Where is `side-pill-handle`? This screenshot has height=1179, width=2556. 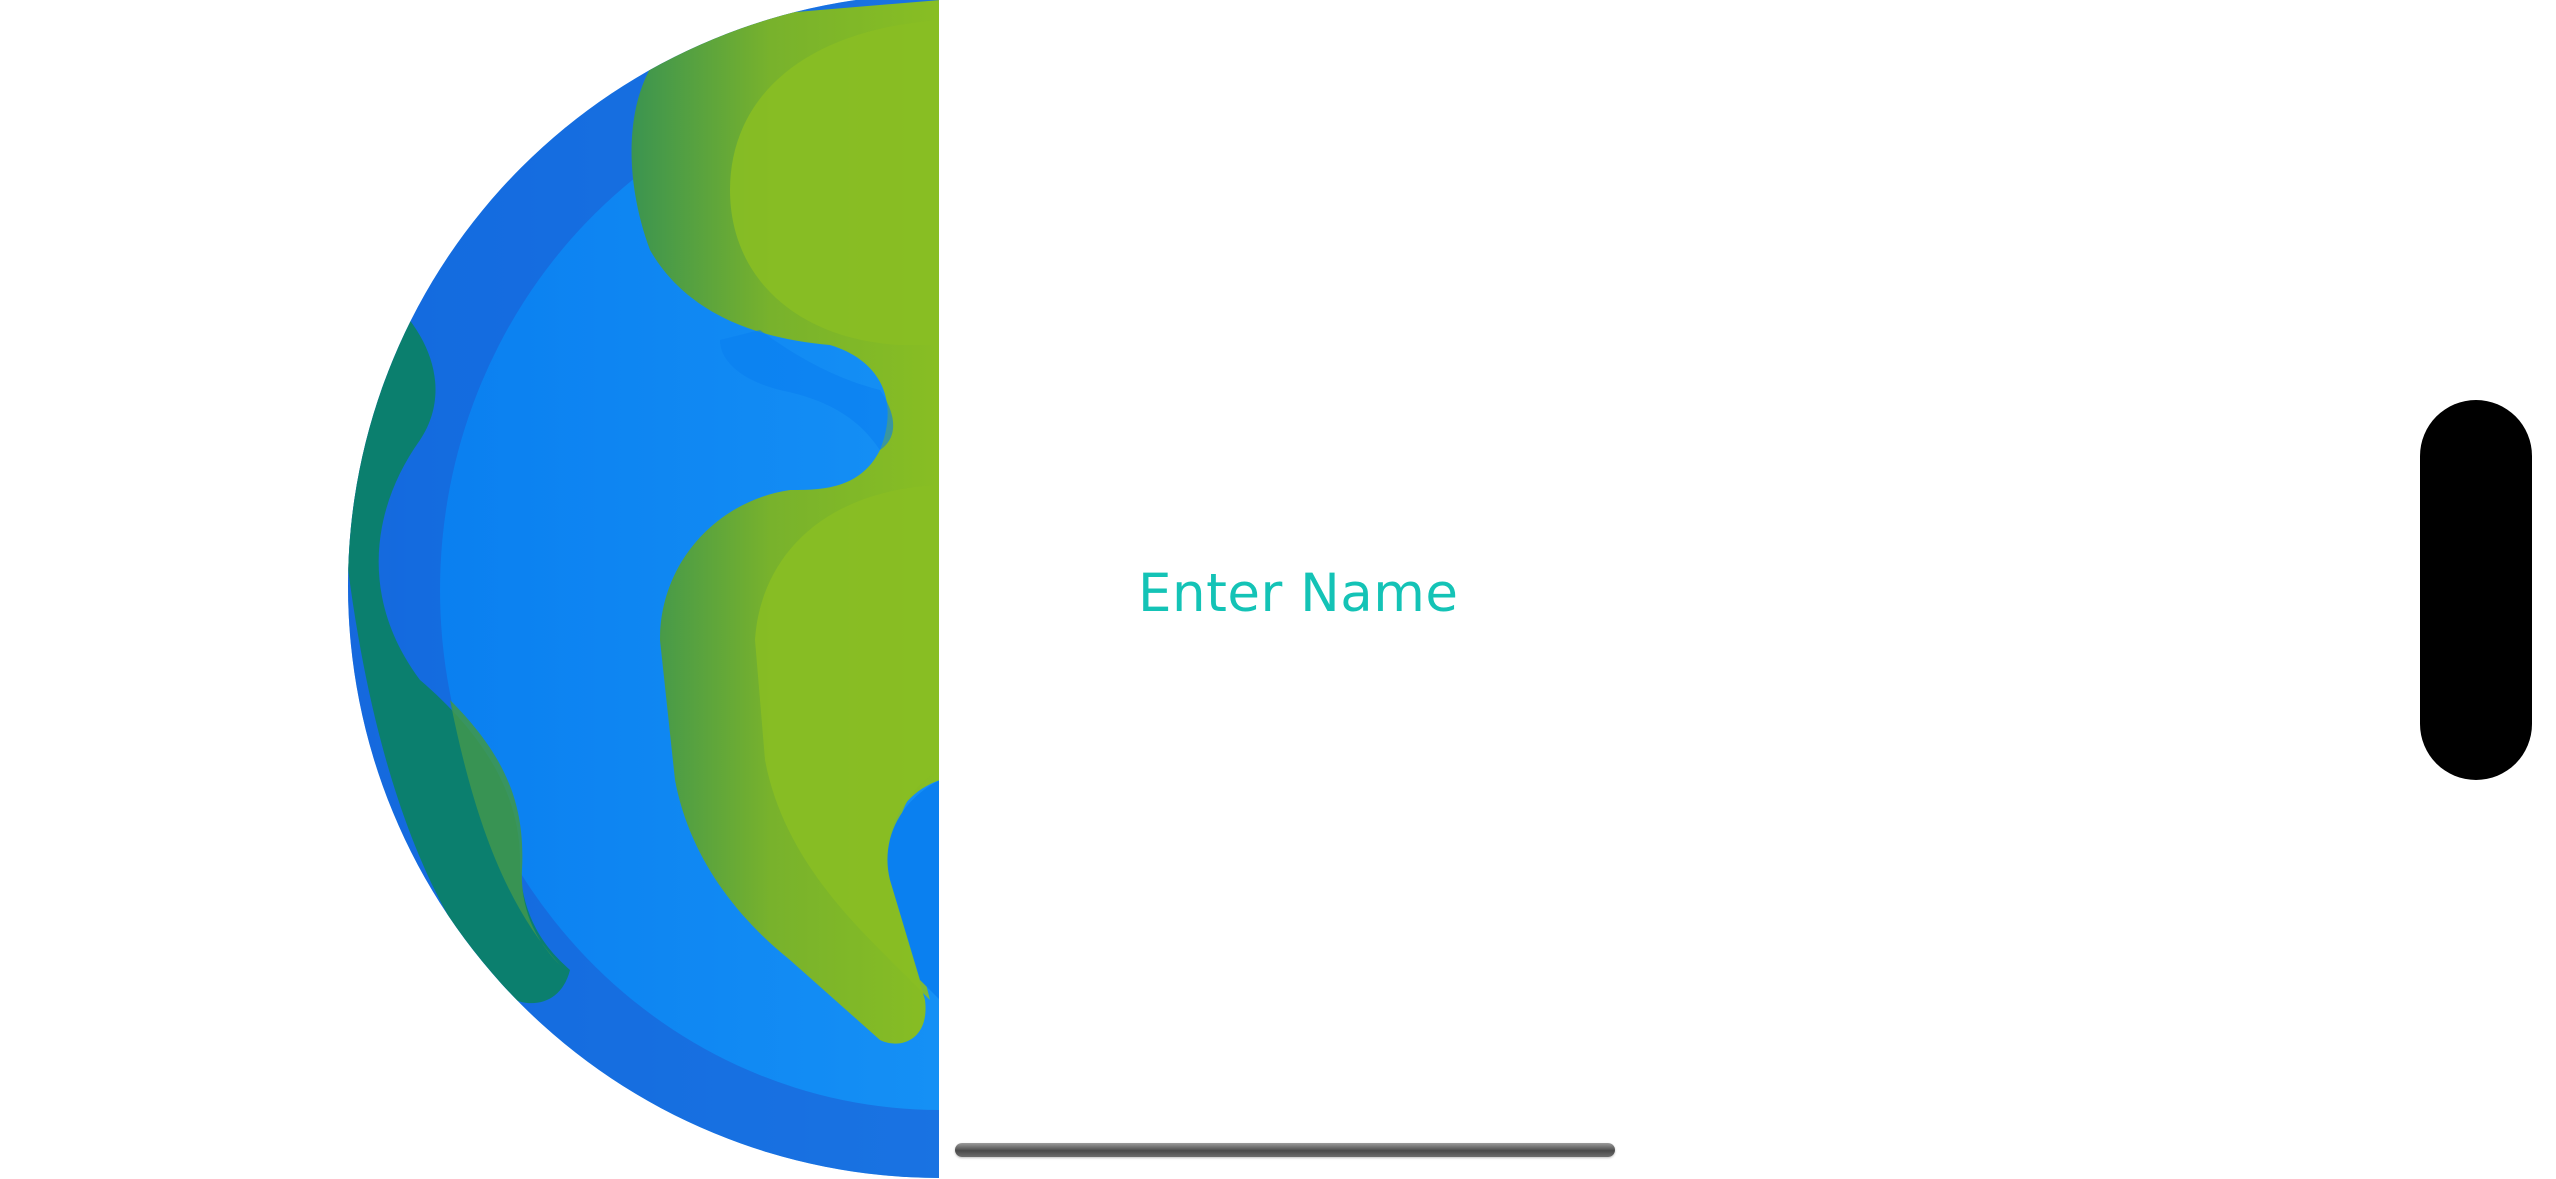 side-pill-handle is located at coordinates (2476, 590).